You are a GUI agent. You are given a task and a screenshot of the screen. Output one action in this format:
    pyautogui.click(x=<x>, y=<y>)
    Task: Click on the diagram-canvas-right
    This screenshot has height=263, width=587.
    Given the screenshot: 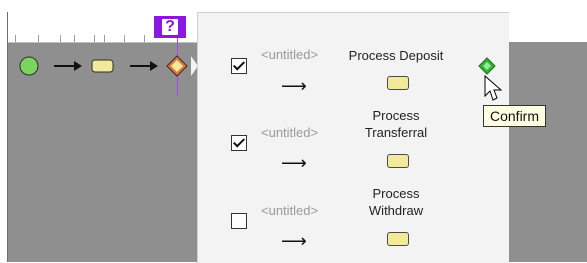 What is the action you would take?
    pyautogui.click(x=548, y=152)
    